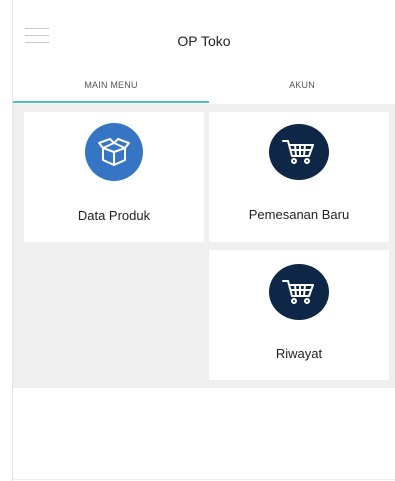 Image resolution: width=395 pixels, height=481 pixels. Describe the element at coordinates (111, 102) in the screenshot. I see `active-tab-indicator` at that location.